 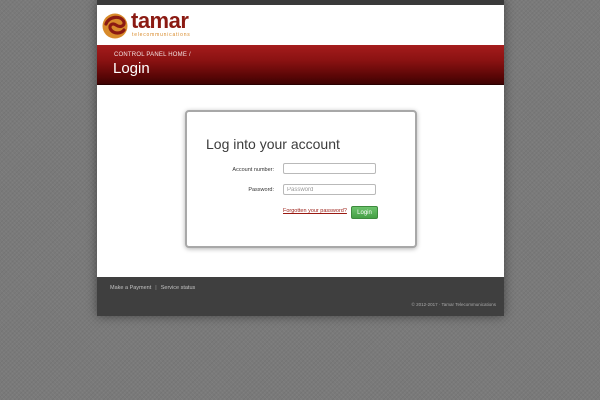 I want to click on footer-link-service-status: Service status, so click(x=178, y=288).